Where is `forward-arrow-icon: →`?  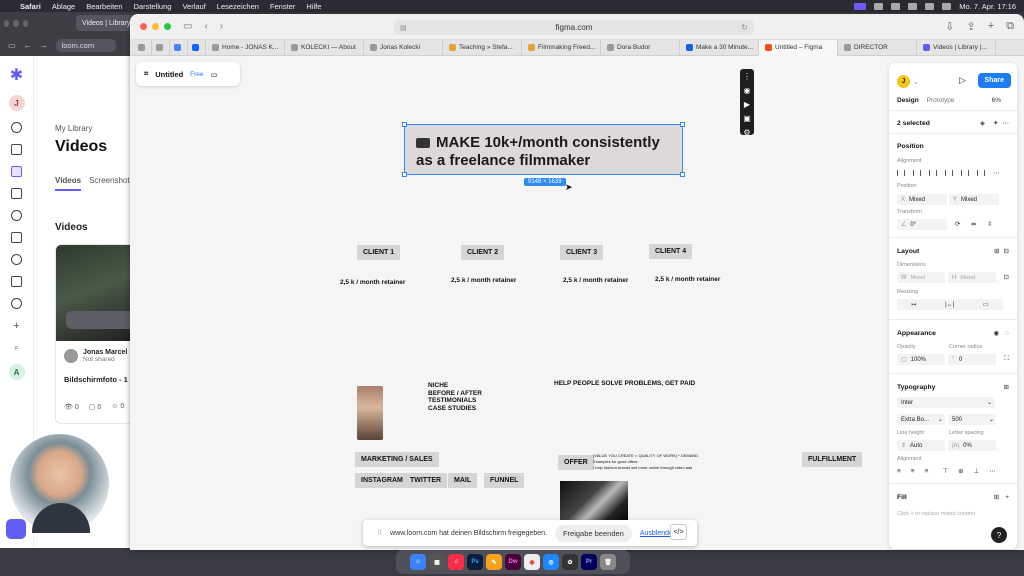
forward-arrow-icon: → is located at coordinates (44, 45).